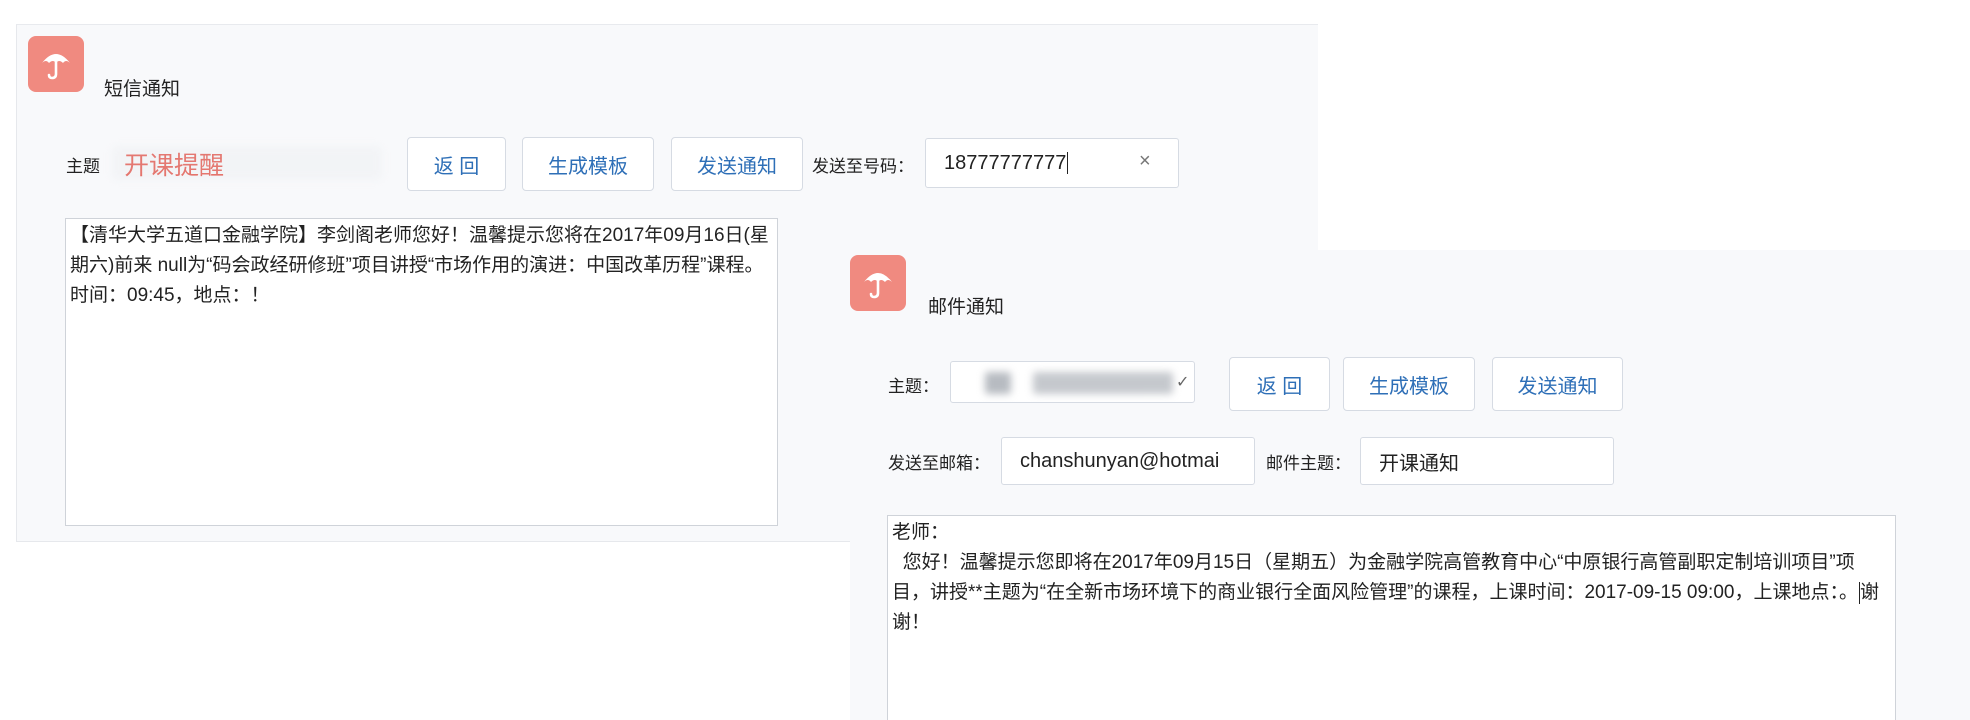  What do you see at coordinates (1308, 463) in the screenshot?
I see `mail-subject-field-label: 邮件主题：` at bounding box center [1308, 463].